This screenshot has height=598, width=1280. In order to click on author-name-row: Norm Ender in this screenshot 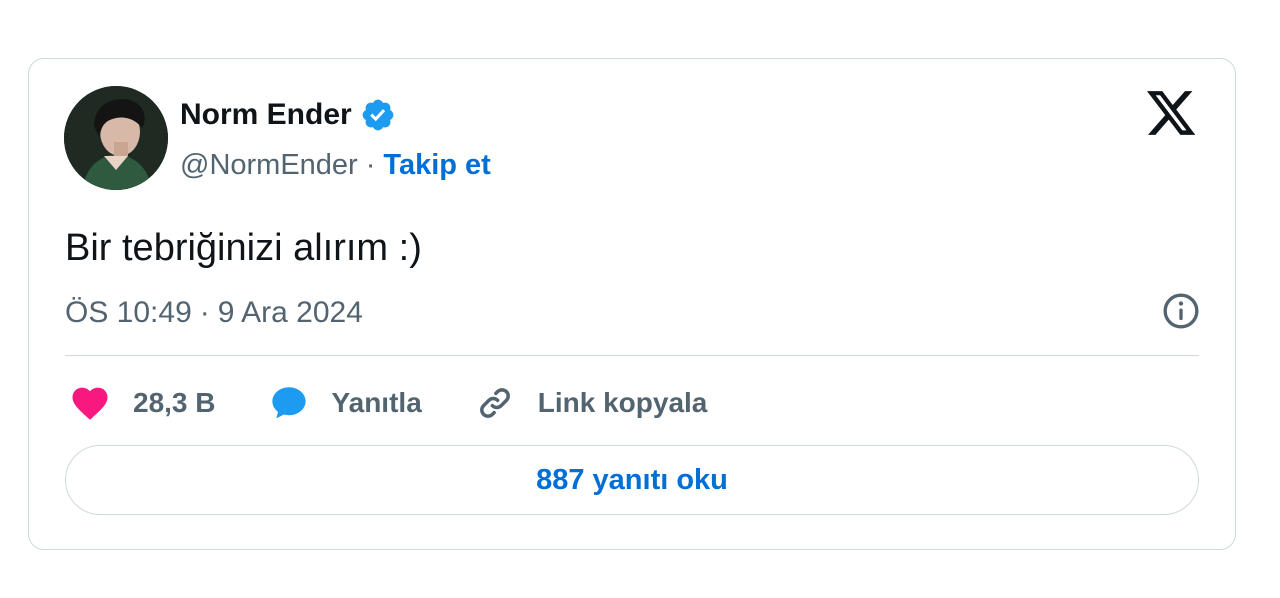, I will do `click(288, 115)`.